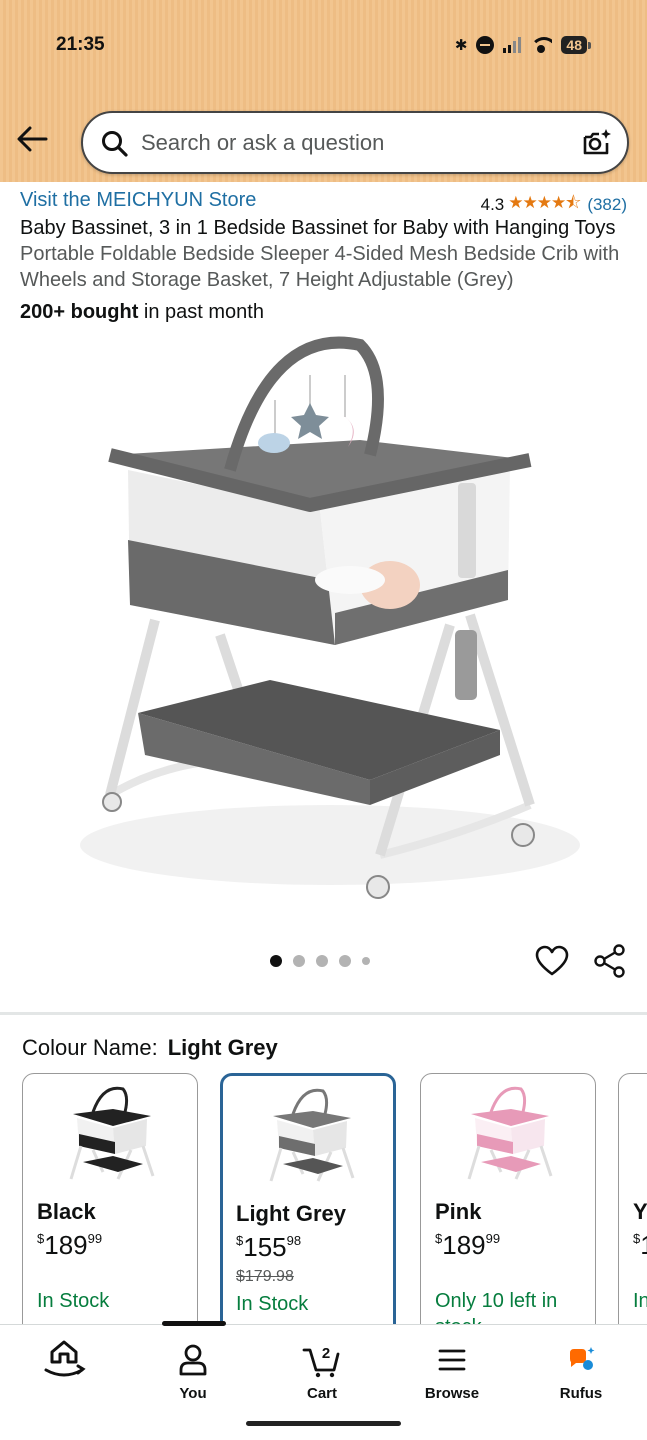  What do you see at coordinates (90, 1047) in the screenshot?
I see `colour-label: Colour Name:` at bounding box center [90, 1047].